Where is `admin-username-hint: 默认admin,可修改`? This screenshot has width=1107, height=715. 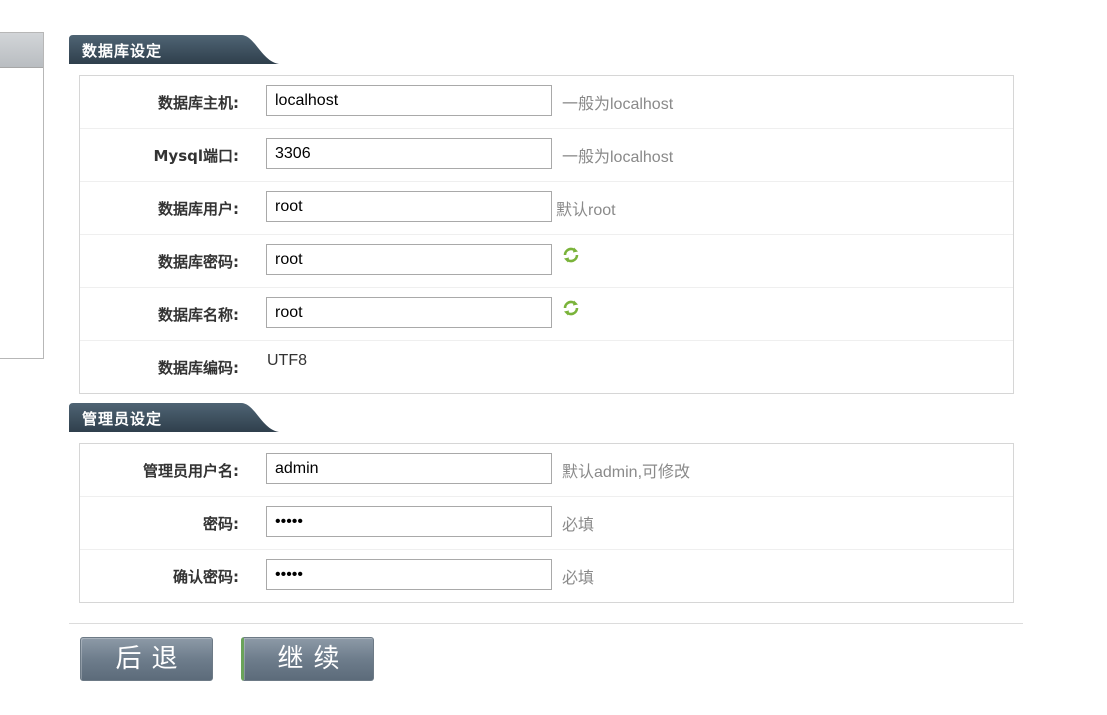
admin-username-hint: 默认admin,可修改 is located at coordinates (626, 472).